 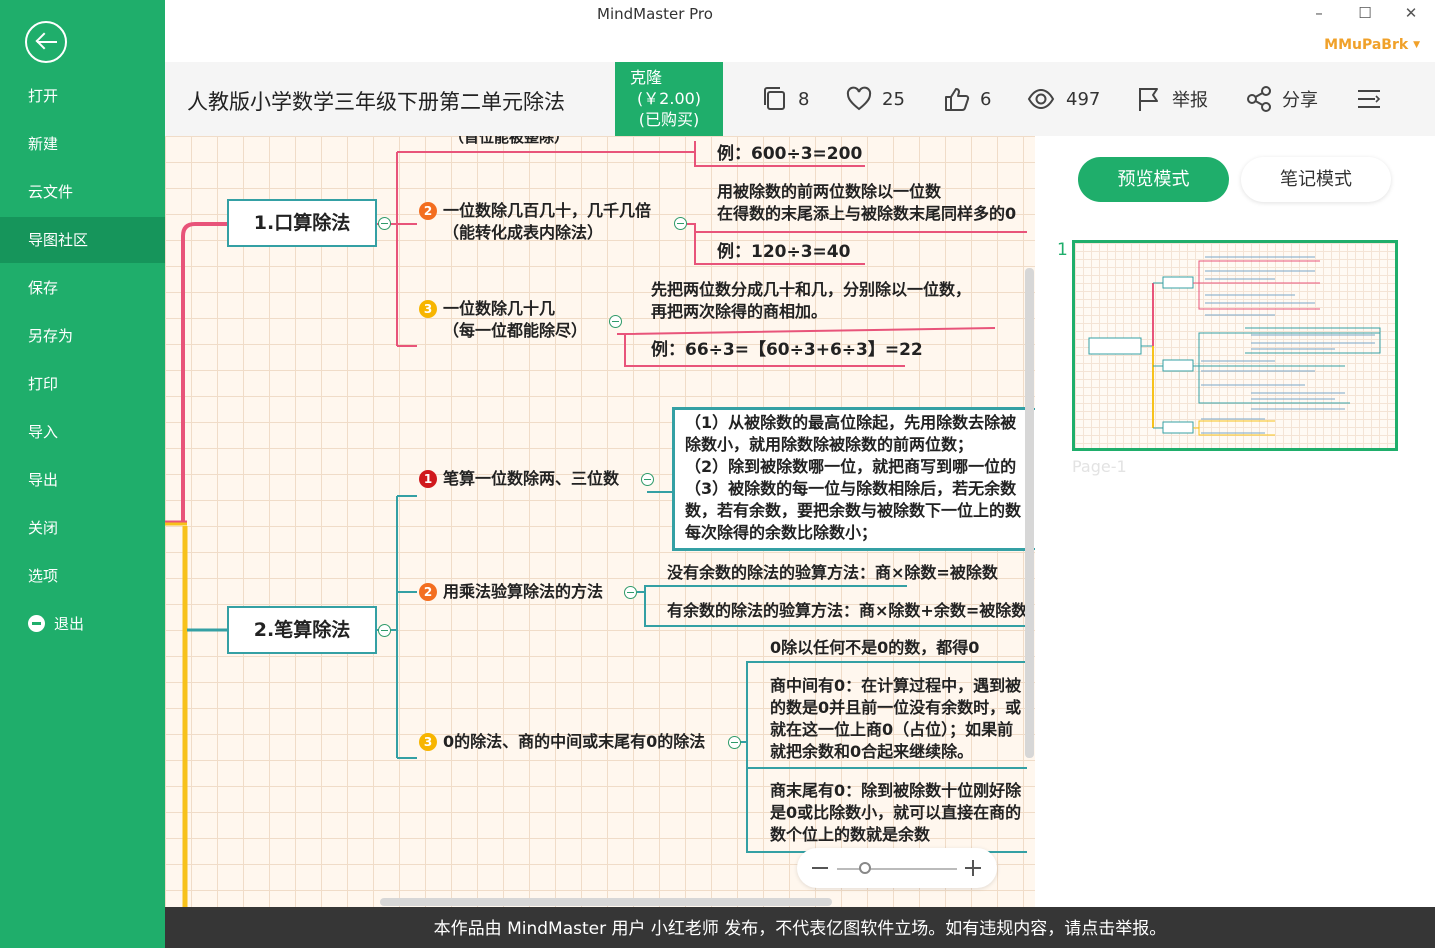 What do you see at coordinates (1062, 250) in the screenshot?
I see `page-number: 1` at bounding box center [1062, 250].